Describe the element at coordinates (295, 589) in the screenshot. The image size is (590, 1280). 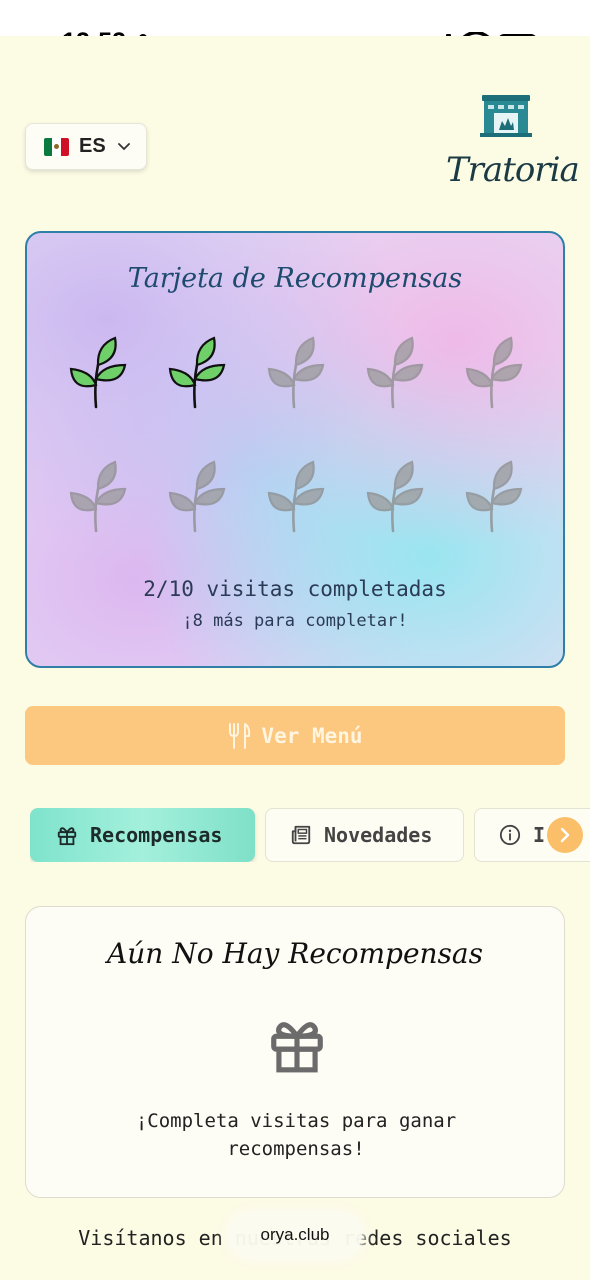
I see `visit-progress: 2/10 visitas completadas` at that location.